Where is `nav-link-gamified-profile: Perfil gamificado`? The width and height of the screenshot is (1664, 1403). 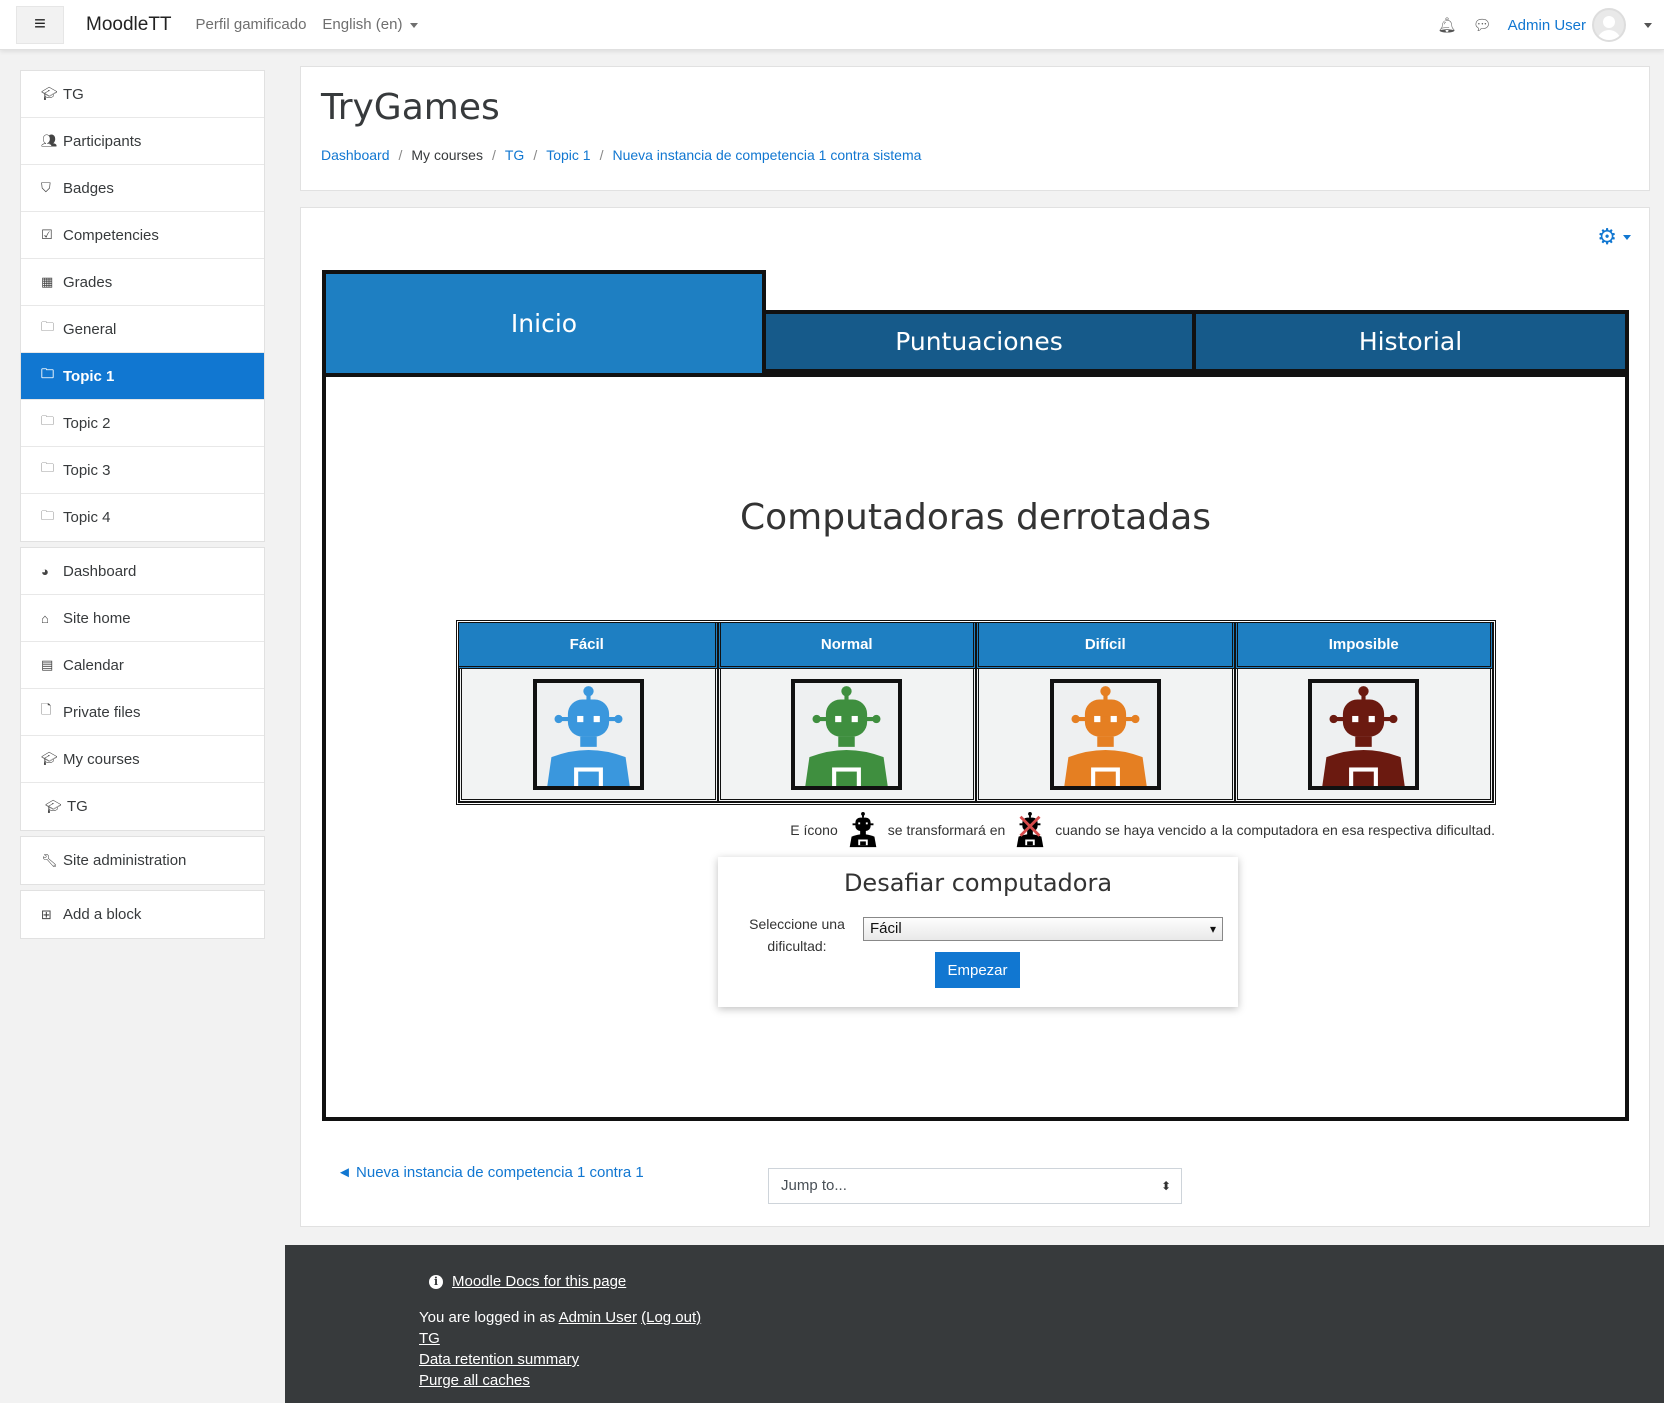 nav-link-gamified-profile: Perfil gamificado is located at coordinates (251, 24).